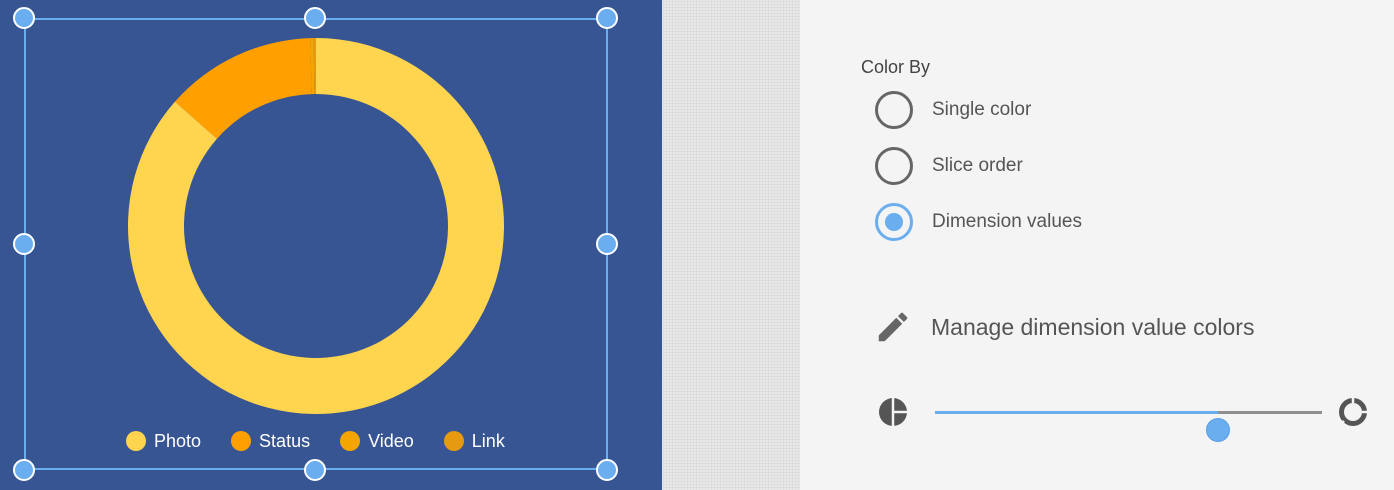  I want to click on legend-item-link: Link, so click(474, 441).